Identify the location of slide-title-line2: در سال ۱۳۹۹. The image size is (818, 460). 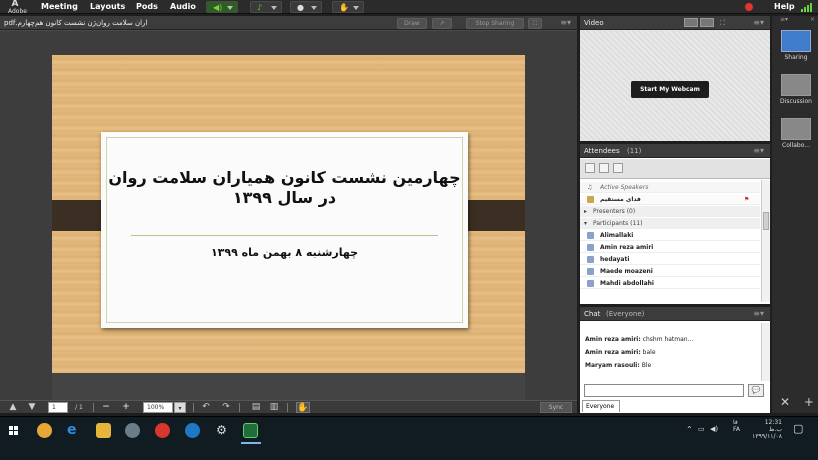
(284, 197).